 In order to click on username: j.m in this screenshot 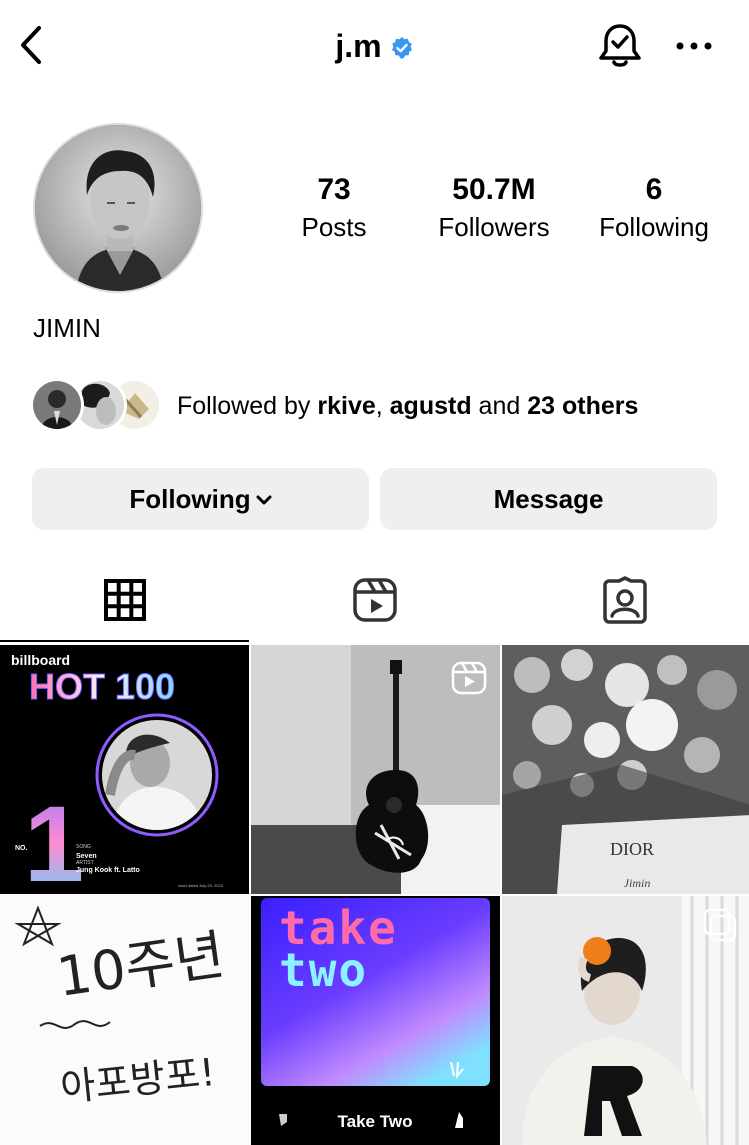, I will do `click(358, 46)`.